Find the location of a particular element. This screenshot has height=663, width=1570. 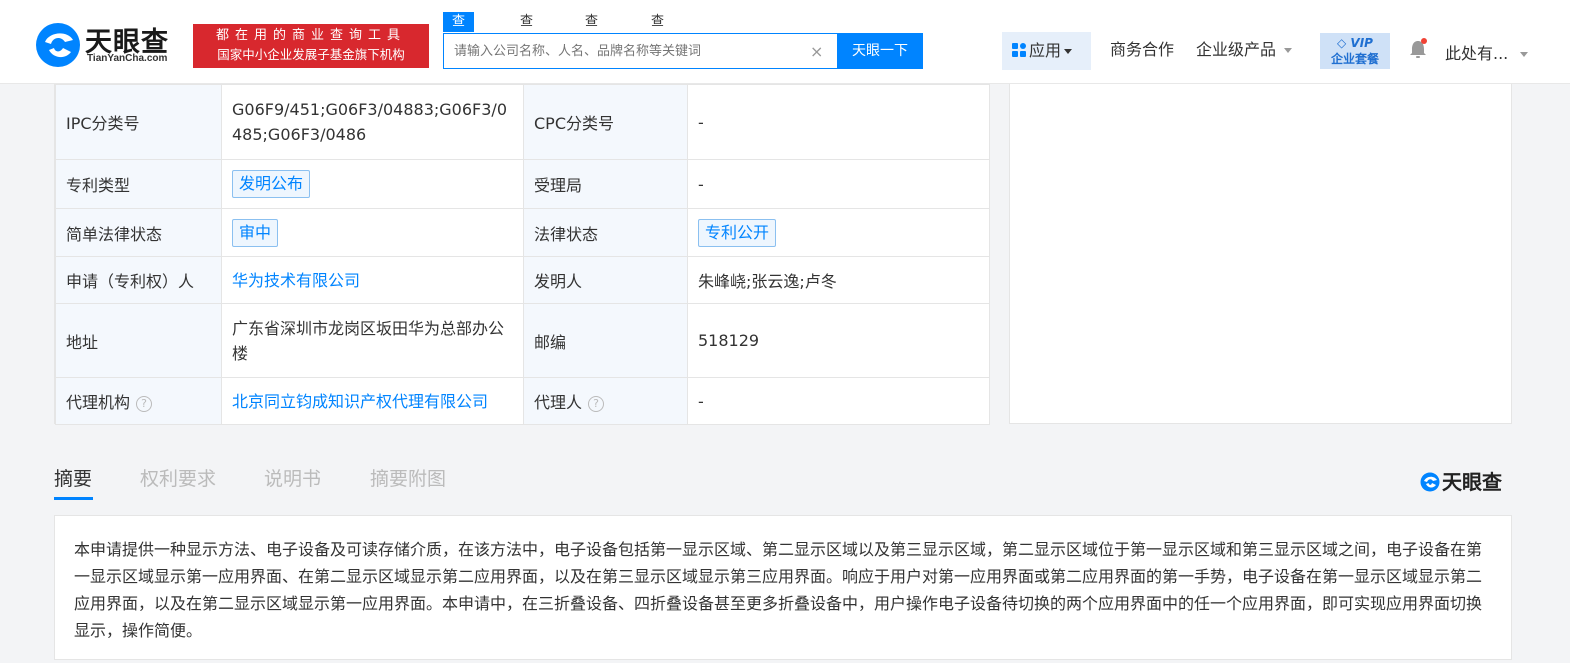

nav-business-cooperation: 商务合作 is located at coordinates (1142, 50).